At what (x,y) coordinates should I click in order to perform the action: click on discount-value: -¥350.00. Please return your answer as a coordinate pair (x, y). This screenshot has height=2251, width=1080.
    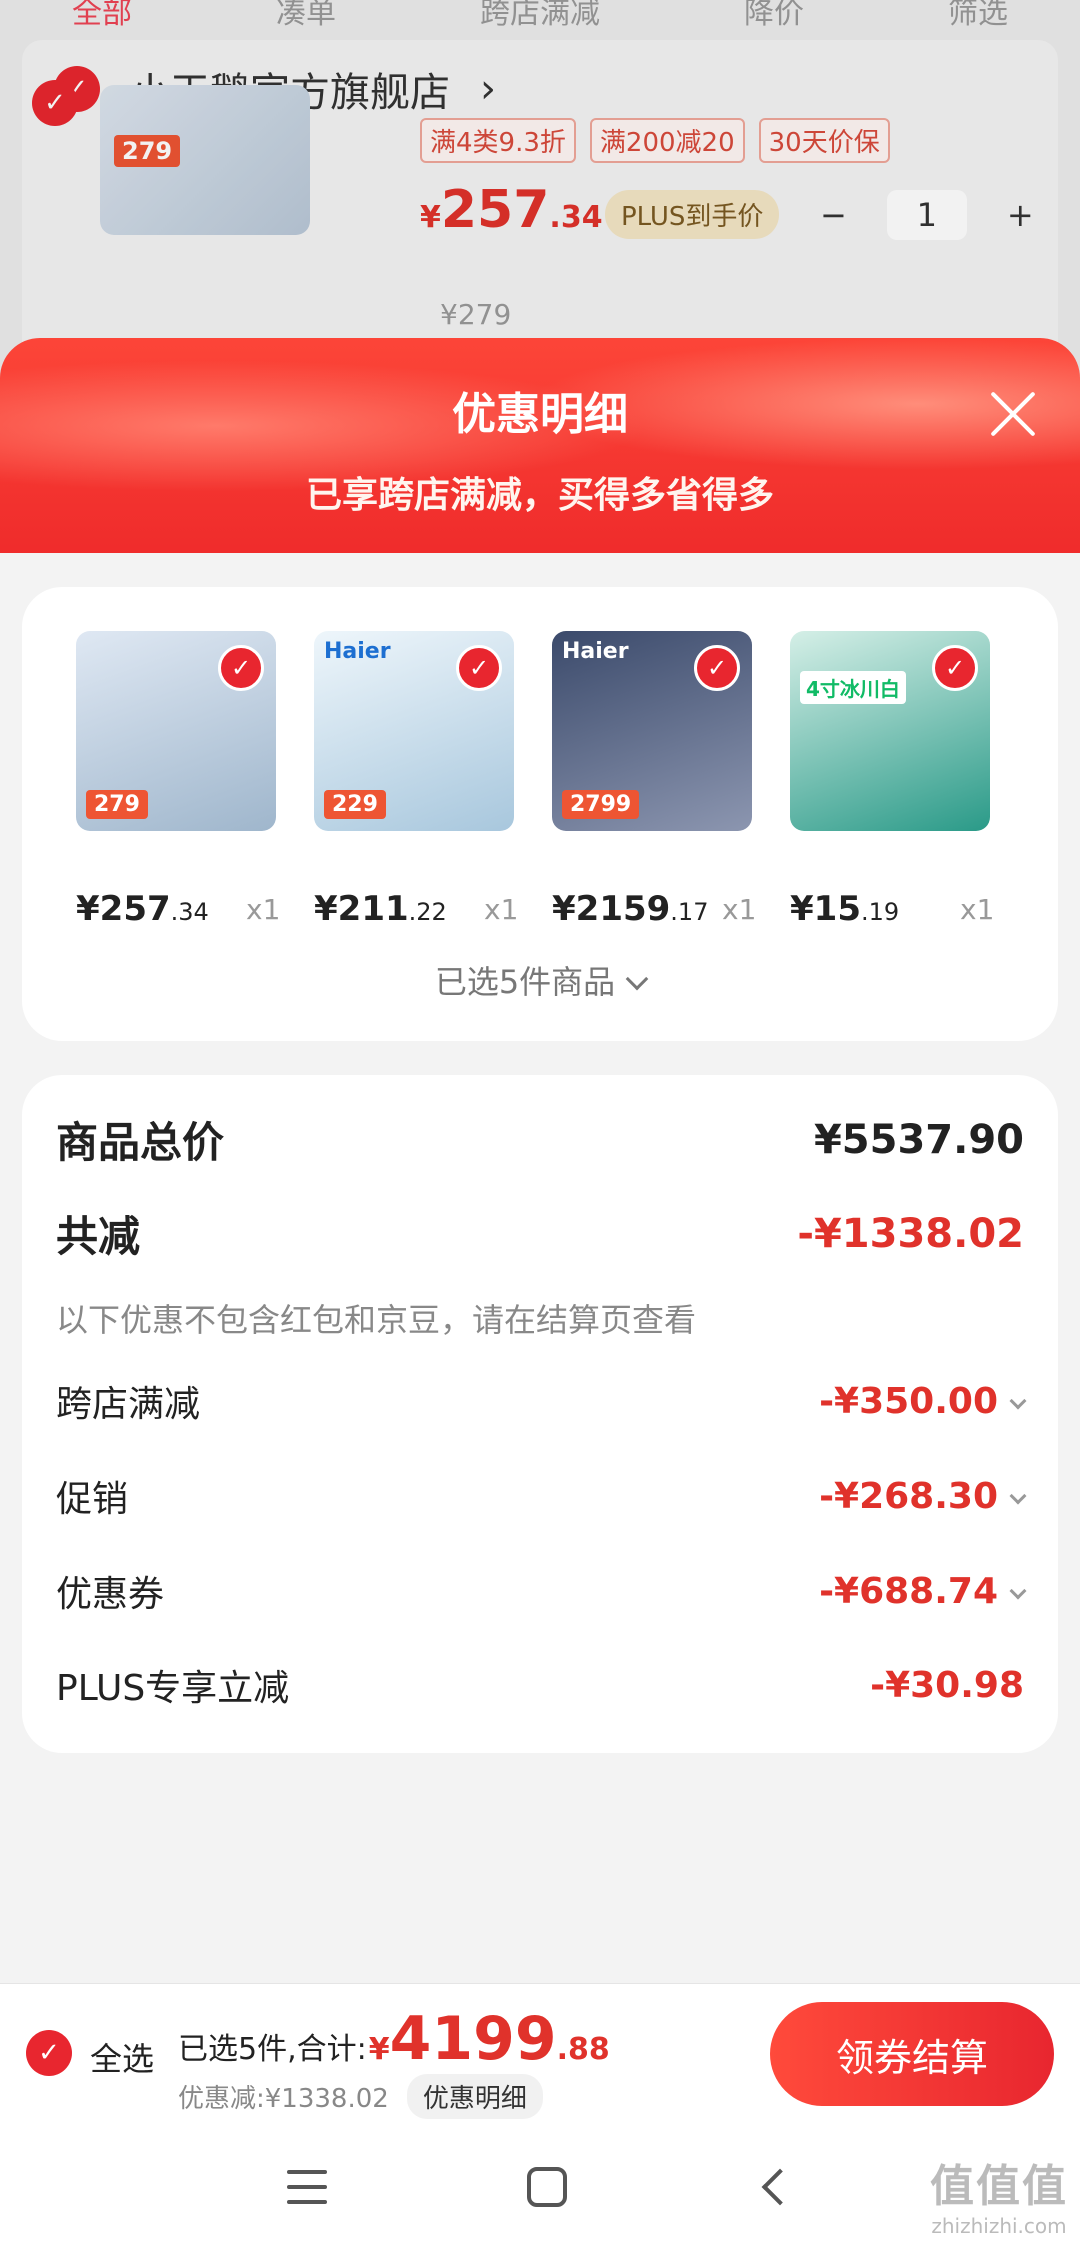
    Looking at the image, I should click on (923, 1401).